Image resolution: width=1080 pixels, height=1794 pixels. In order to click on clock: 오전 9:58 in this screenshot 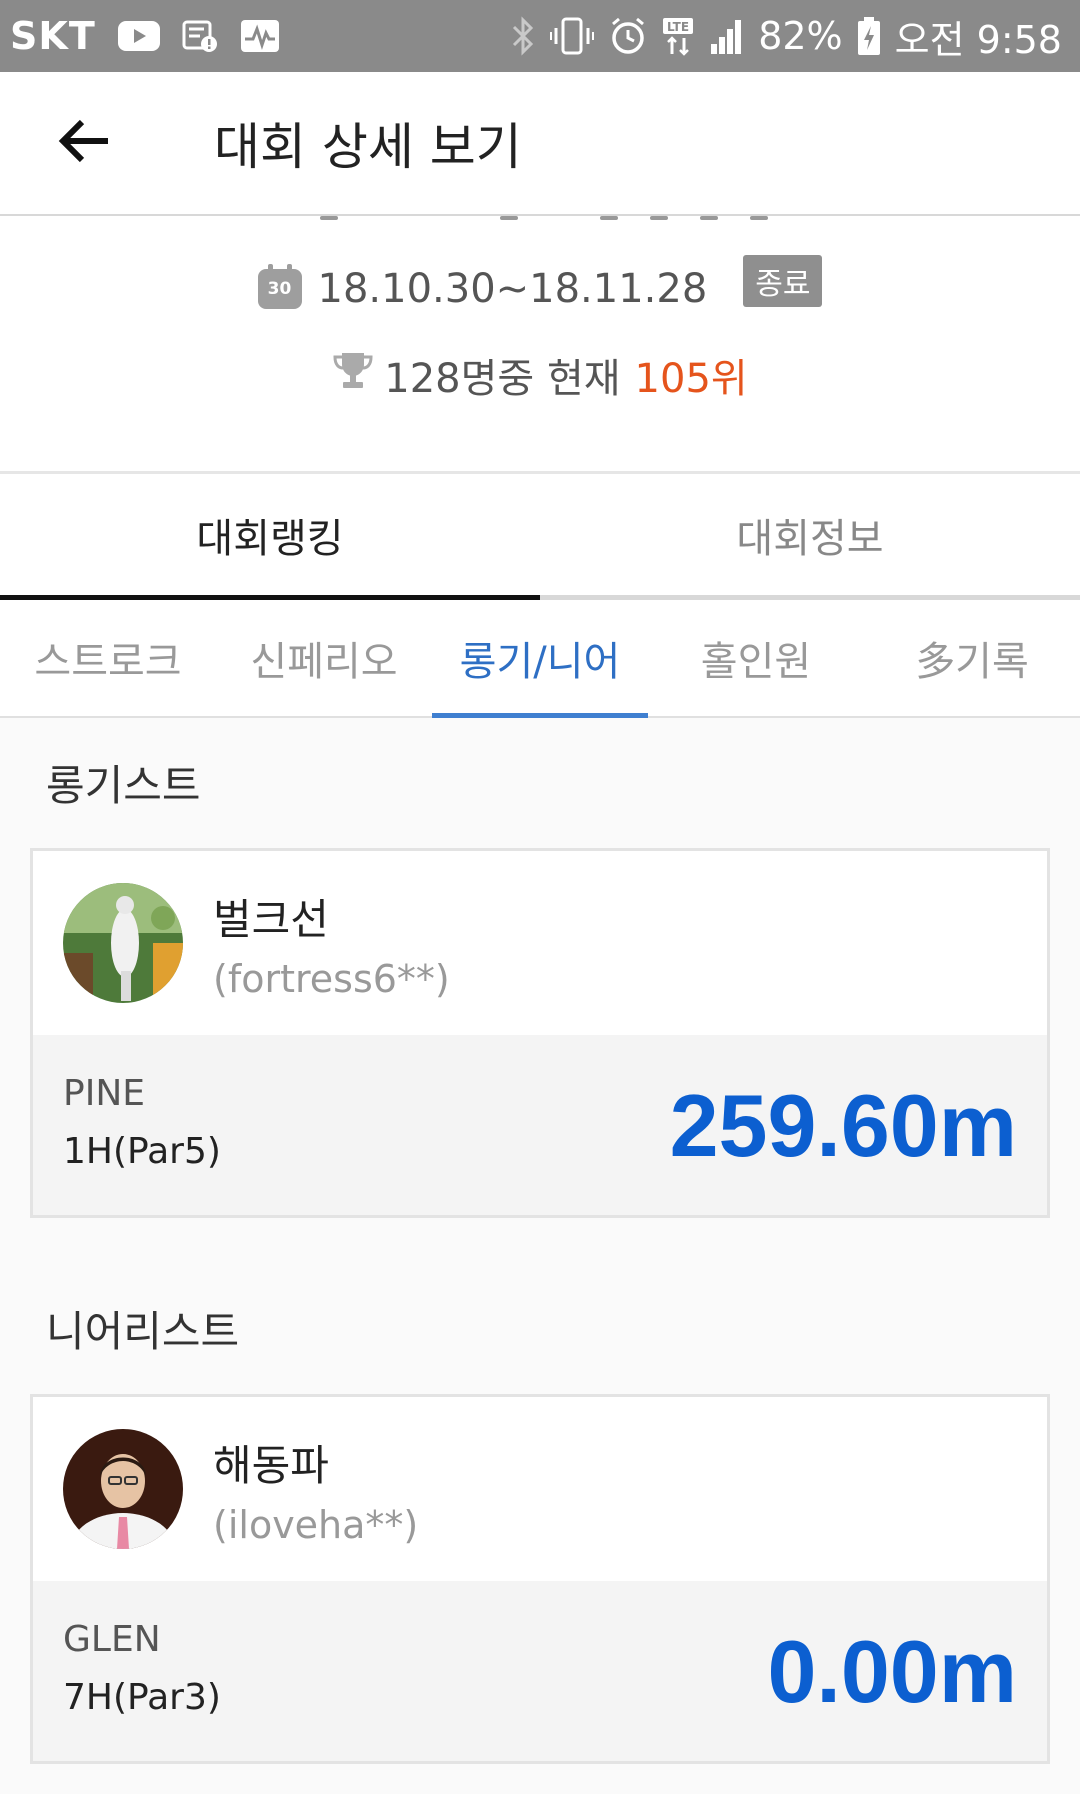, I will do `click(978, 39)`.